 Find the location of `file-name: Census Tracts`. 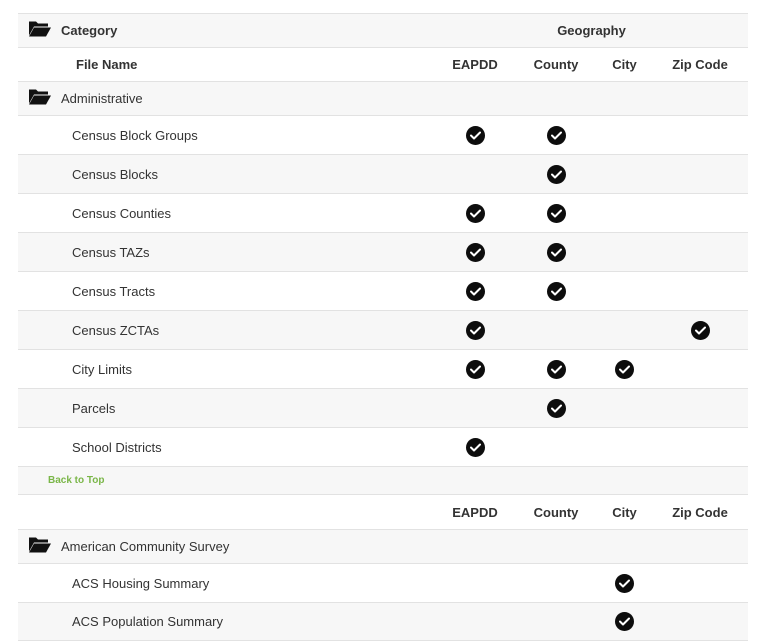

file-name: Census Tracts is located at coordinates (114, 291).